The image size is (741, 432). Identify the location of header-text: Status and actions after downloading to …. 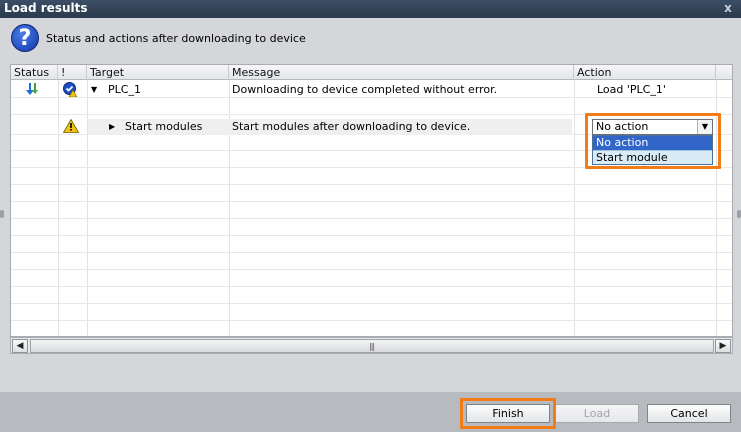
(176, 38).